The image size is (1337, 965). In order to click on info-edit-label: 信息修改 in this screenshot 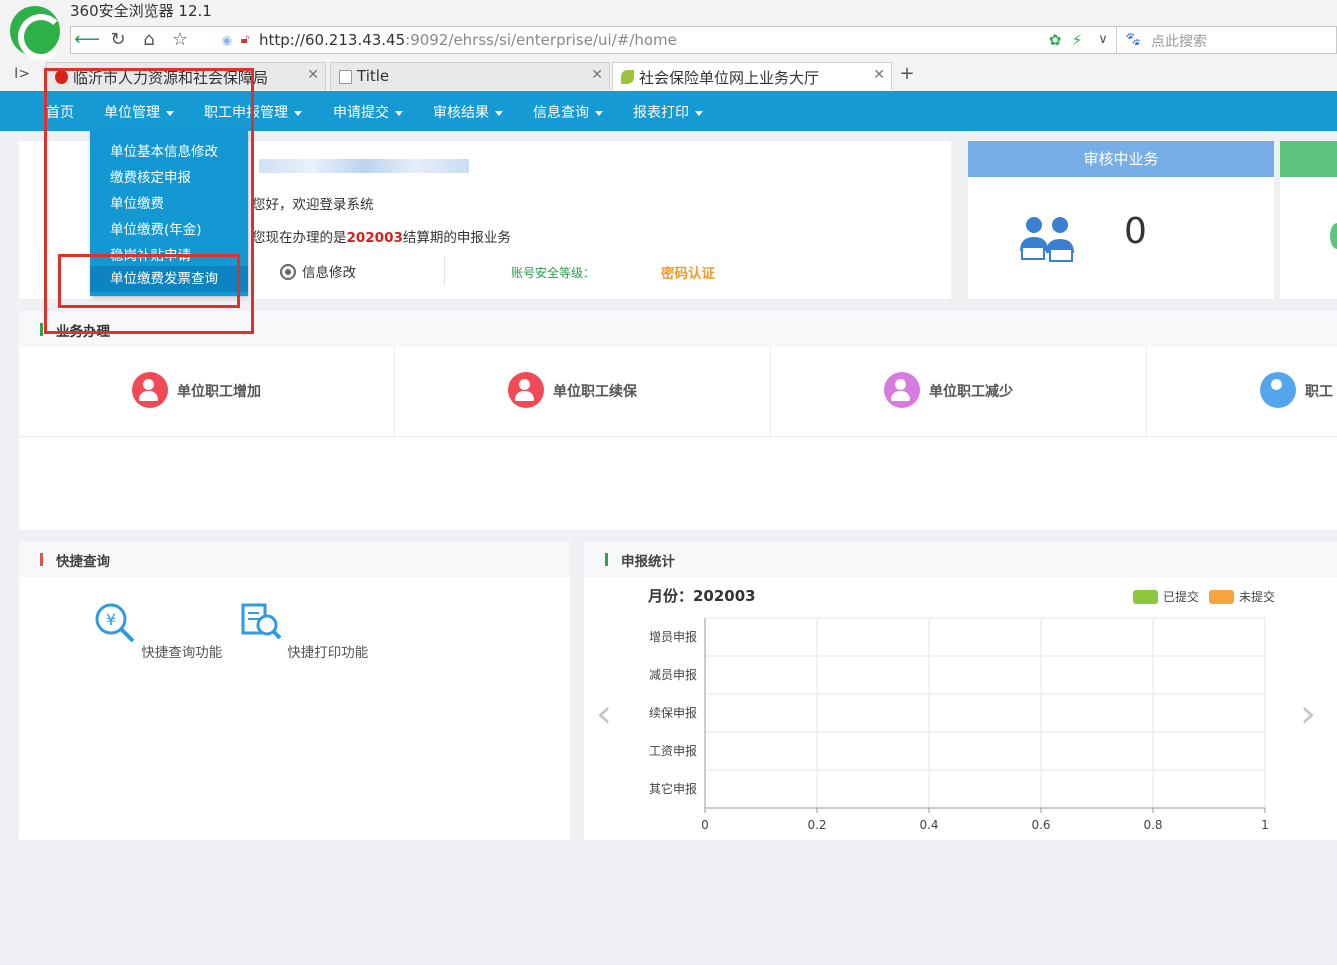, I will do `click(329, 273)`.